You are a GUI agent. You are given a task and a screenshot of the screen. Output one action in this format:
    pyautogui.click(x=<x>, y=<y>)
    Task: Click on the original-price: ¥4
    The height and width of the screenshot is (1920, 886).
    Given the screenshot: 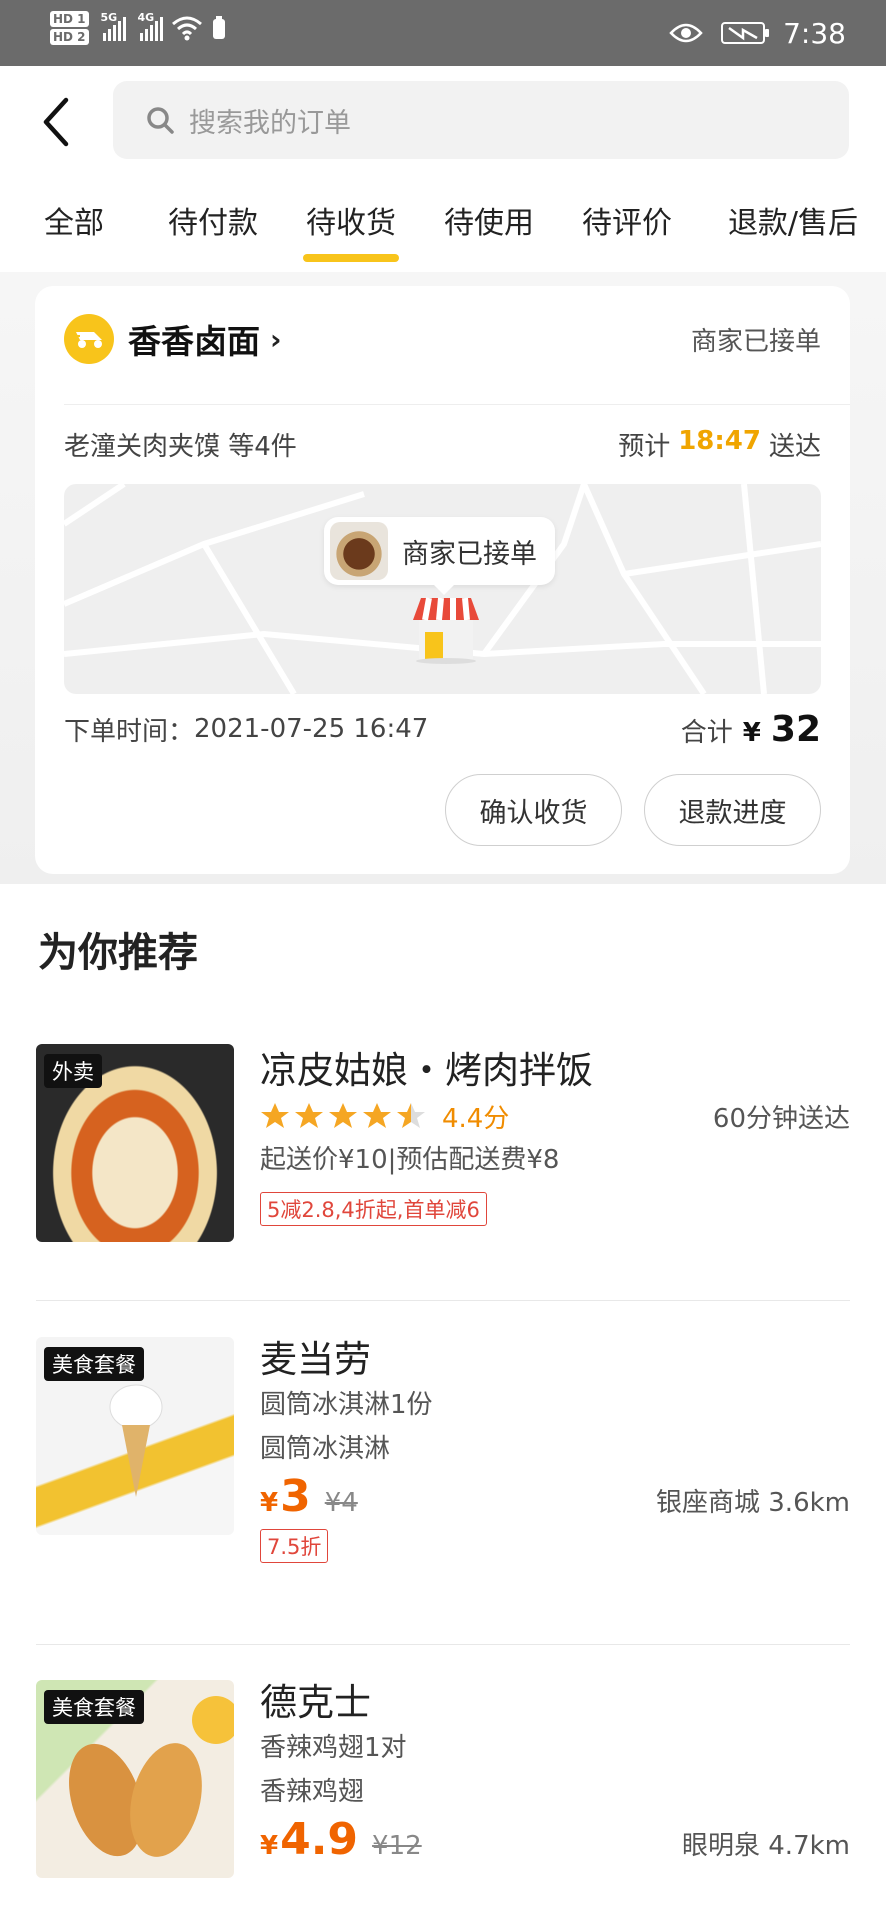 What is the action you would take?
    pyautogui.click(x=341, y=1503)
    